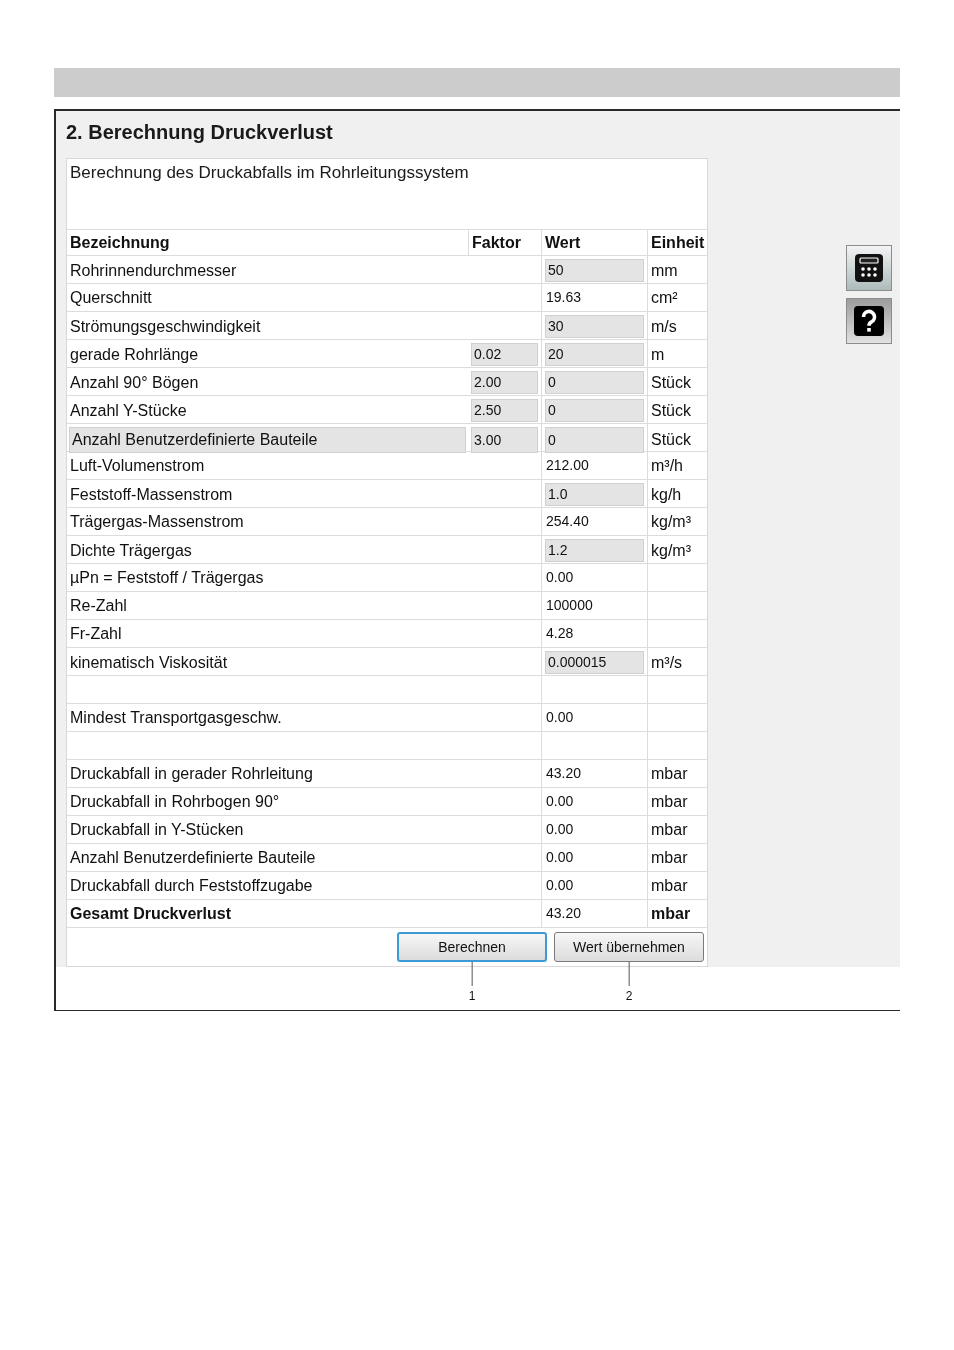 The height and width of the screenshot is (1350, 954). What do you see at coordinates (165, 326) in the screenshot?
I see `parameter-label: Strömungsgeschwindigkeit` at bounding box center [165, 326].